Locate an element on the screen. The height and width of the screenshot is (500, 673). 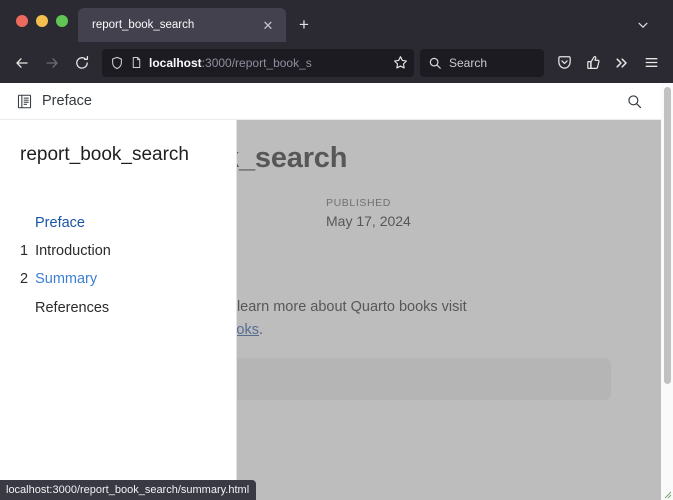
site-brand-label: Preface is located at coordinates (67, 101).